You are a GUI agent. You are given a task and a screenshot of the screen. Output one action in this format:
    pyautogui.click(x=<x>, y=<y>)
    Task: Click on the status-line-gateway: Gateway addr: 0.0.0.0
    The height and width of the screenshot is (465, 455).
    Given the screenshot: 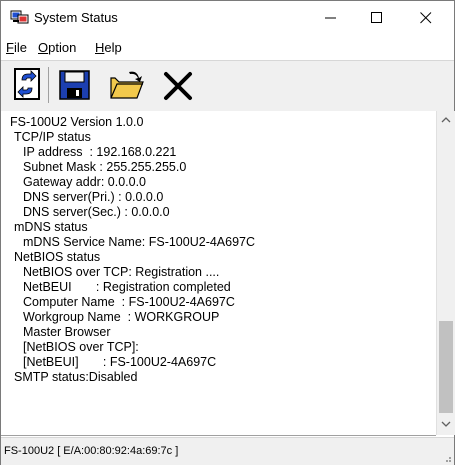 What is the action you would take?
    pyautogui.click(x=84, y=182)
    